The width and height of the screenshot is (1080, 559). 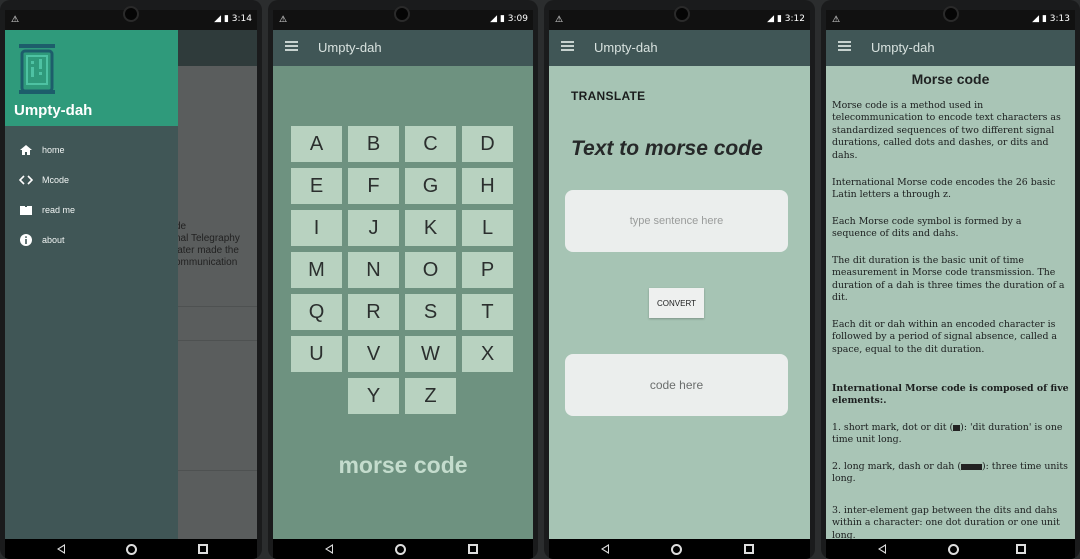 What do you see at coordinates (487, 312) in the screenshot?
I see `key-t: T` at bounding box center [487, 312].